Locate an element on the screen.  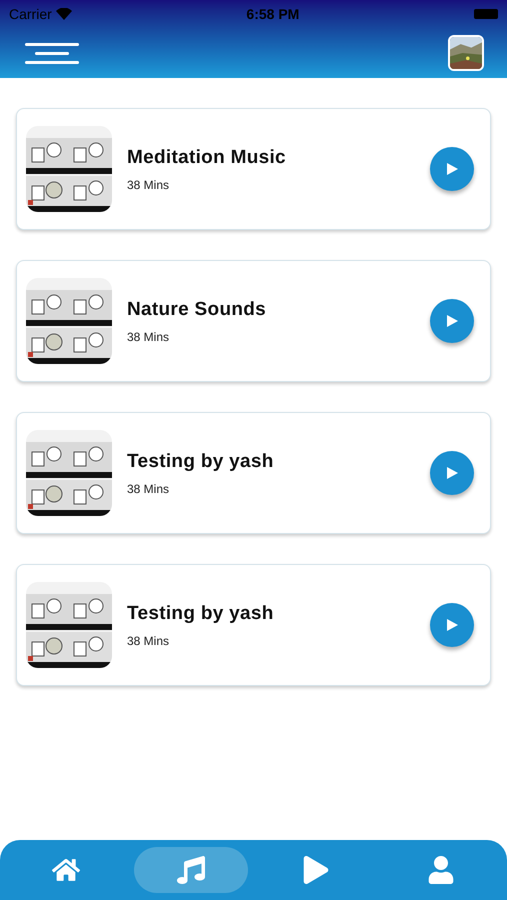
nav-tab is located at coordinates (191, 870).